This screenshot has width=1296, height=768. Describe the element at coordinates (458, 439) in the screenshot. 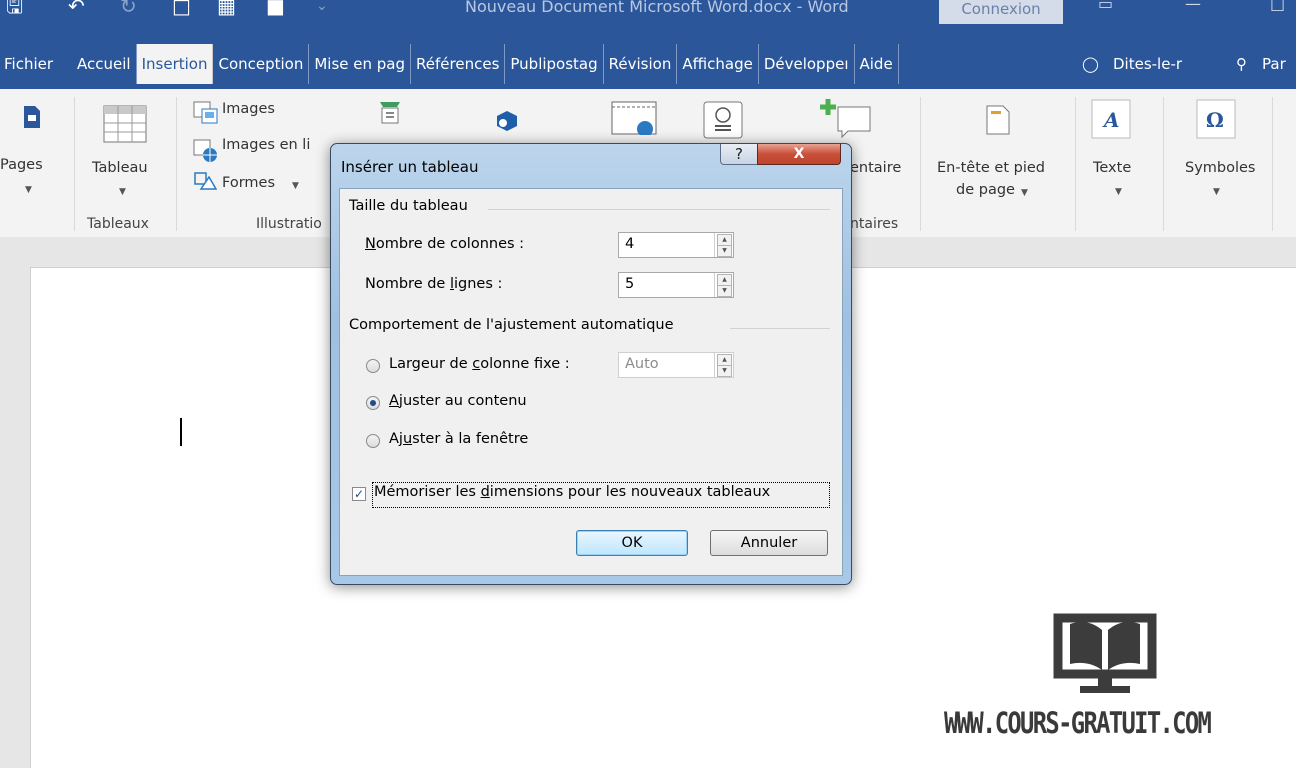

I see `autofit-window-label: Ajuster à la fenêtre` at that location.